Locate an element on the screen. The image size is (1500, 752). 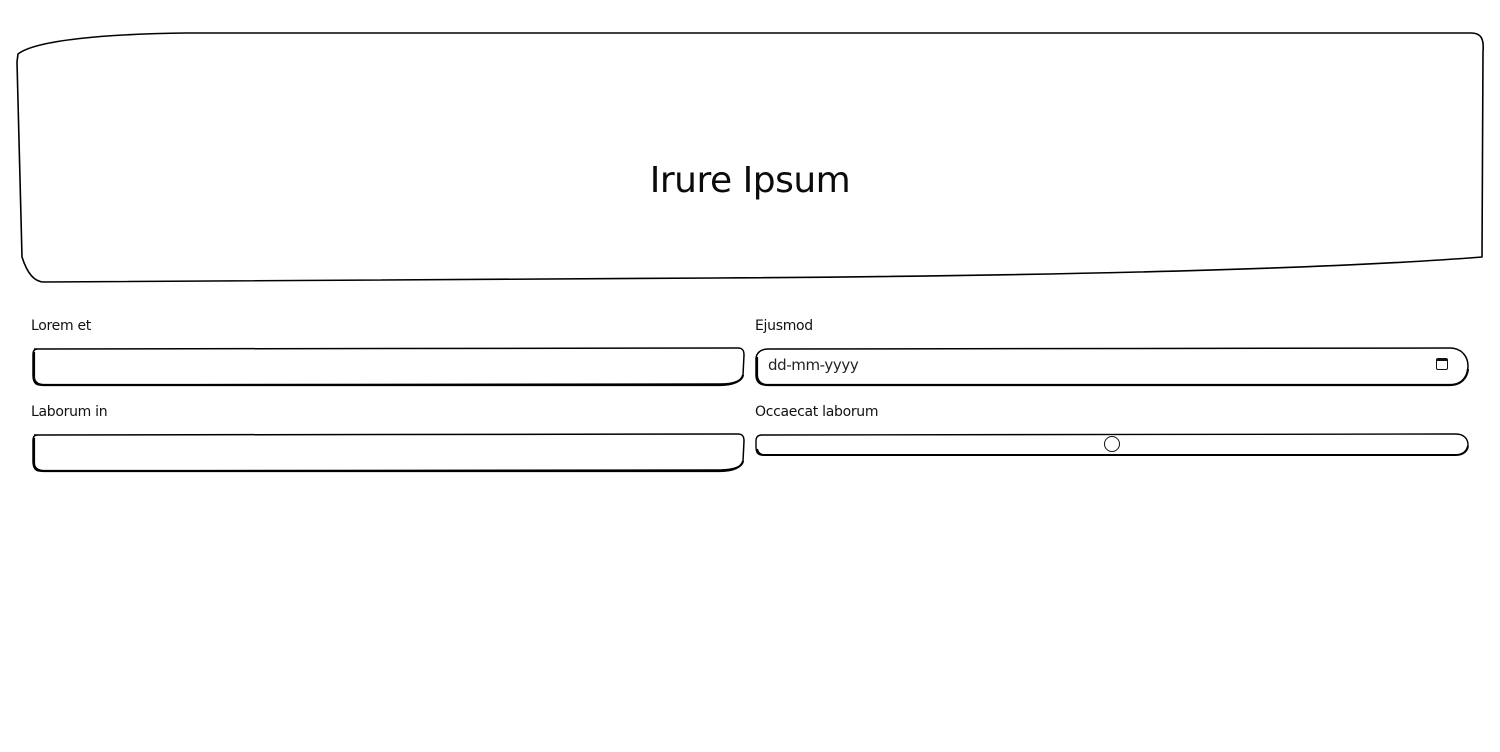
date-placeholder: dd-mm-yyyy is located at coordinates (813, 365).